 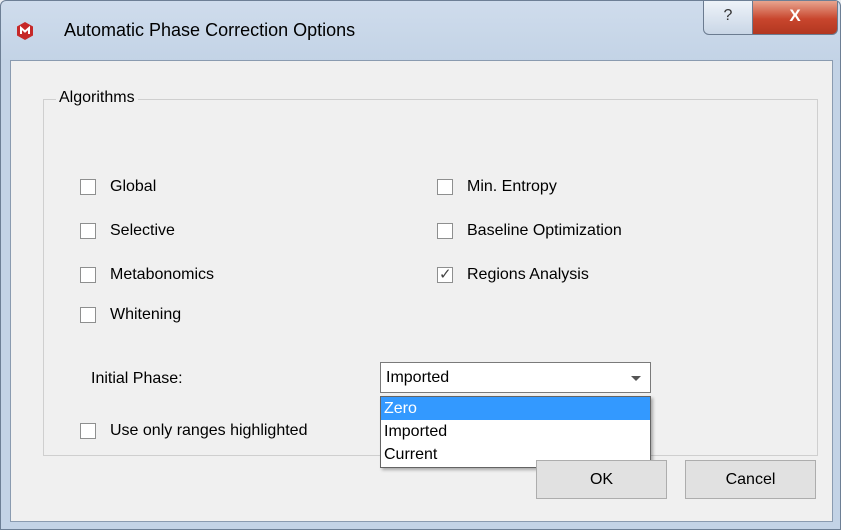 I want to click on checkbox-use-only-ranges: Use only ranges highlighted, so click(x=193, y=431).